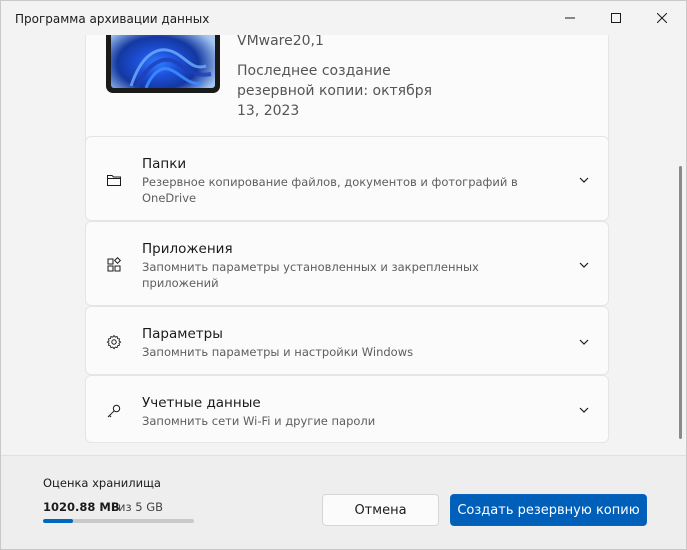  I want to click on maximize-button, so click(616, 18).